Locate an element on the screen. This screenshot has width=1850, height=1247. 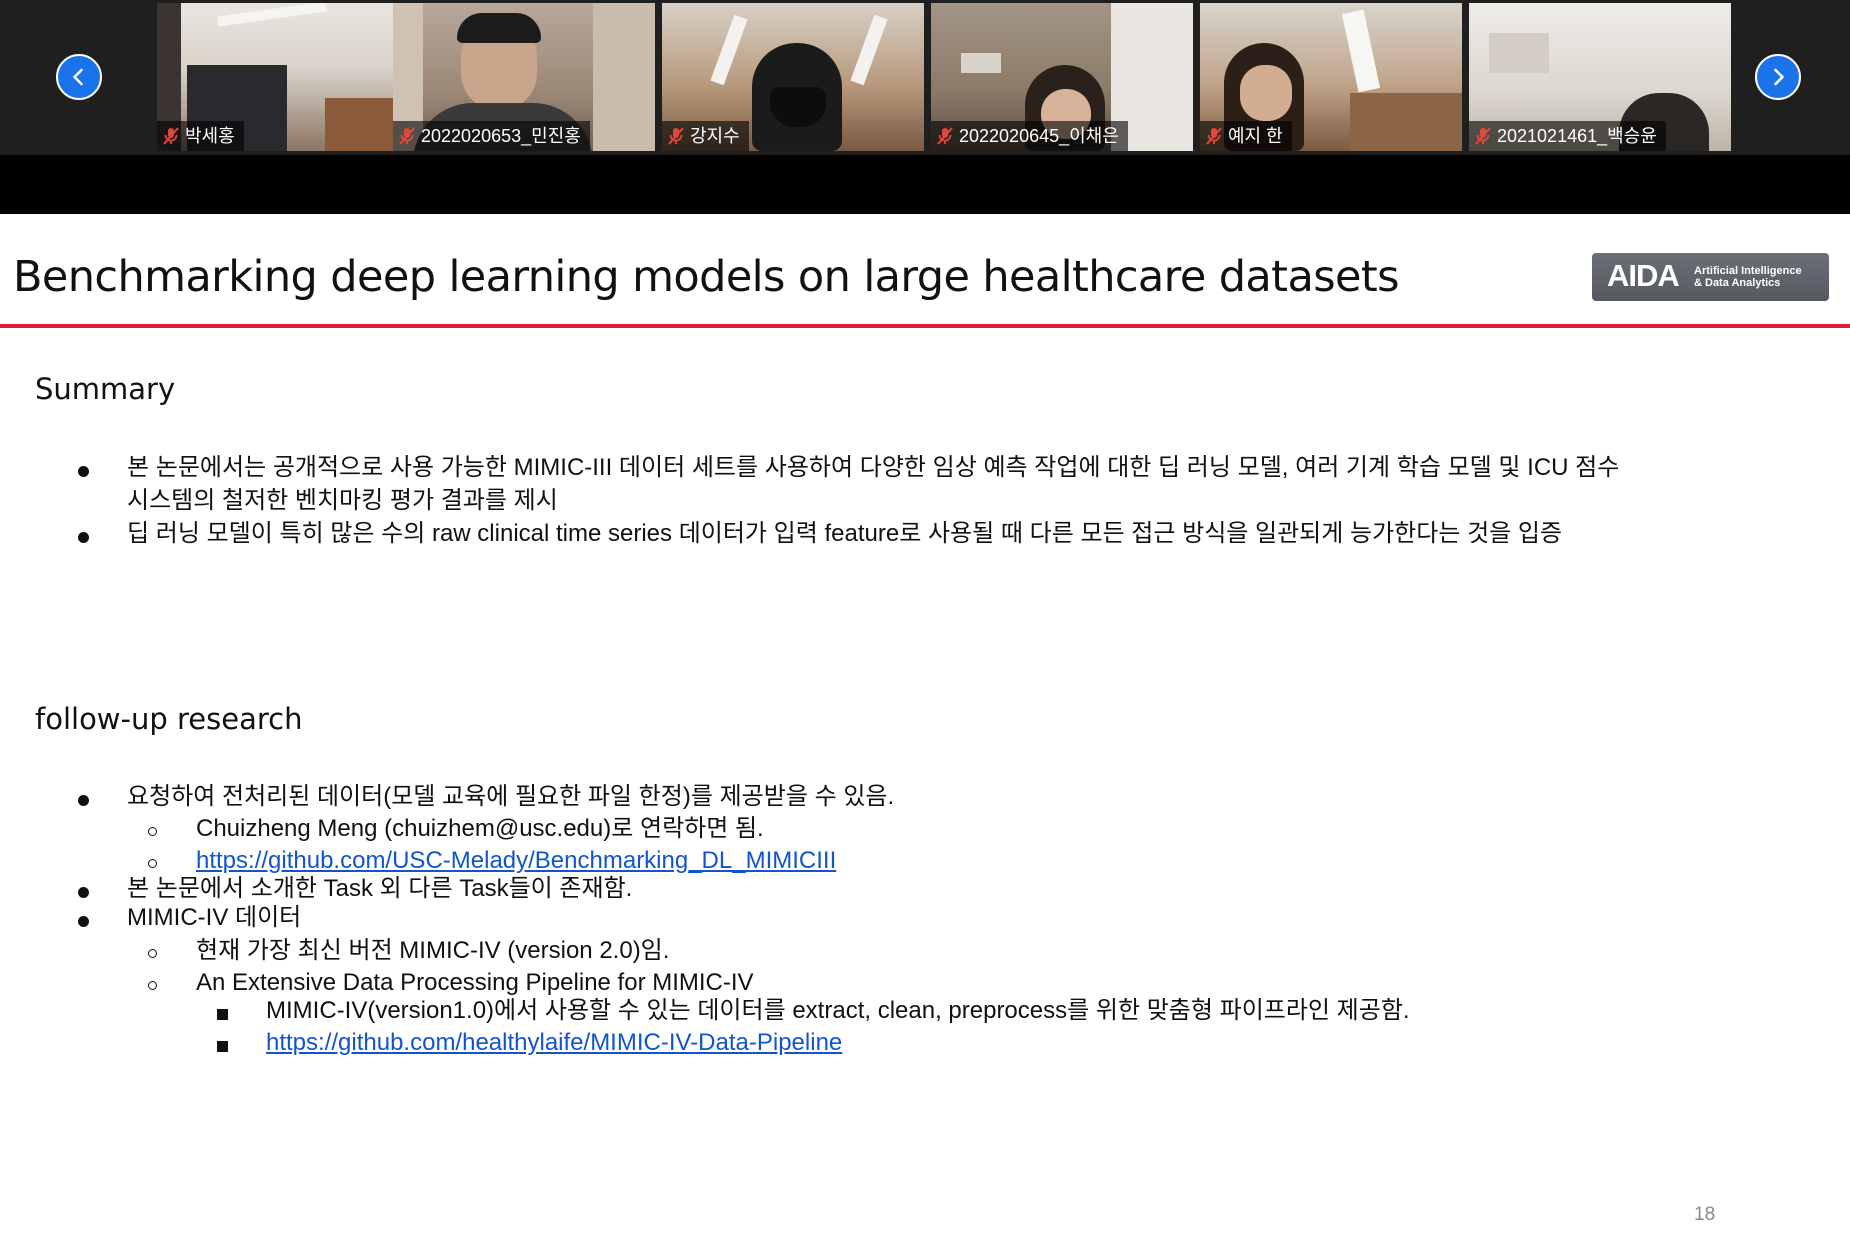
participant-name: 강지수 is located at coordinates (715, 136).